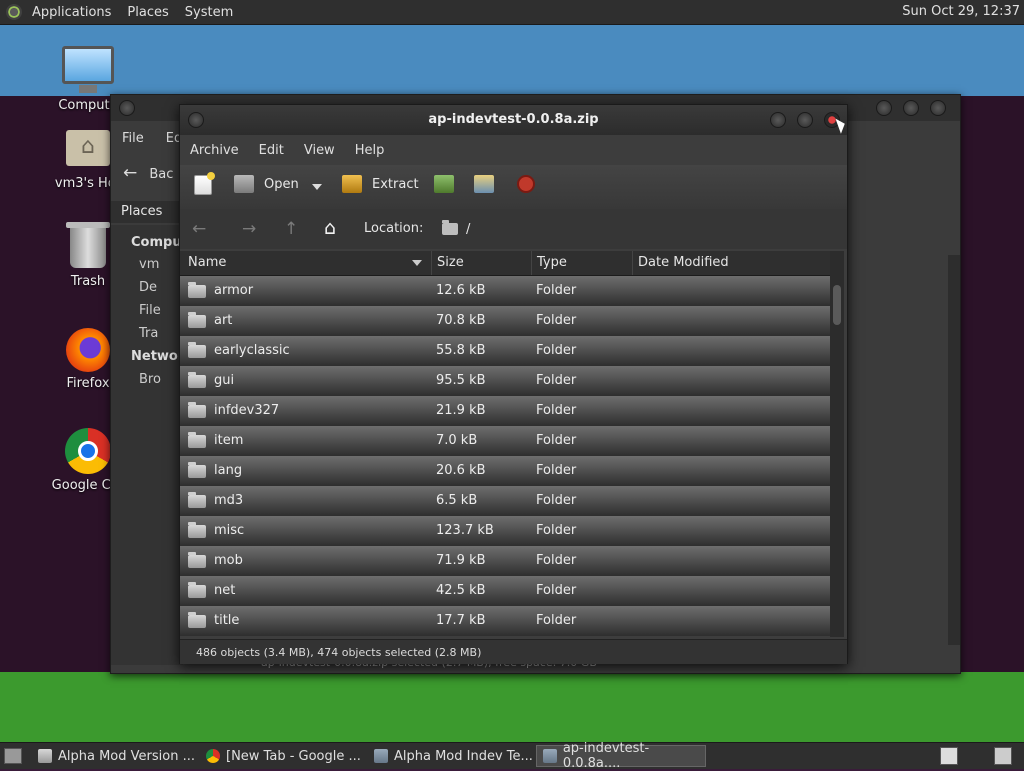 The width and height of the screenshot is (1024, 771). What do you see at coordinates (961, 11) in the screenshot?
I see `panel-clock: Sun Oct 29, 12:37` at bounding box center [961, 11].